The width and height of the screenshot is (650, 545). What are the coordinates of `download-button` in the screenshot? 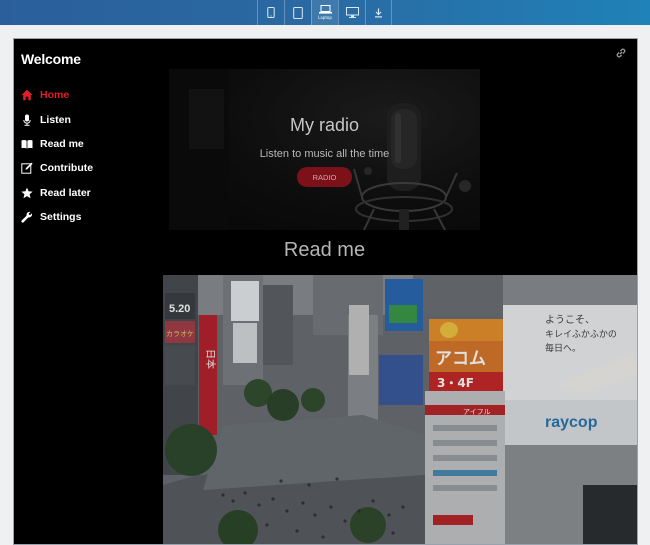 It's located at (378, 12).